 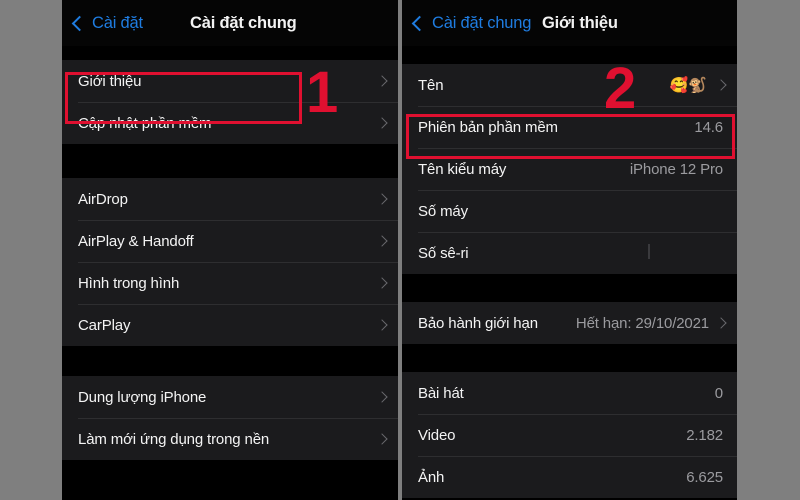 What do you see at coordinates (230, 81) in the screenshot?
I see `row-gioi-thieu: Giới thiệu` at bounding box center [230, 81].